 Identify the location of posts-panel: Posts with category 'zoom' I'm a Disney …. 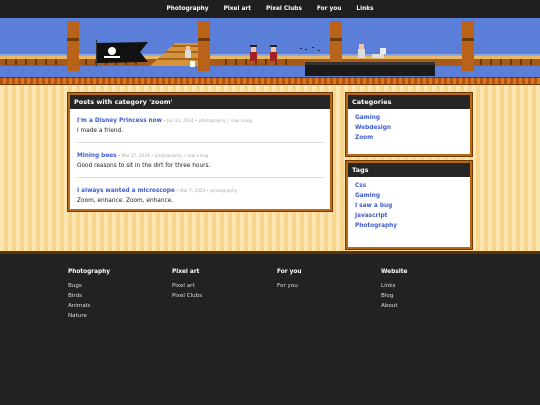
(200, 152).